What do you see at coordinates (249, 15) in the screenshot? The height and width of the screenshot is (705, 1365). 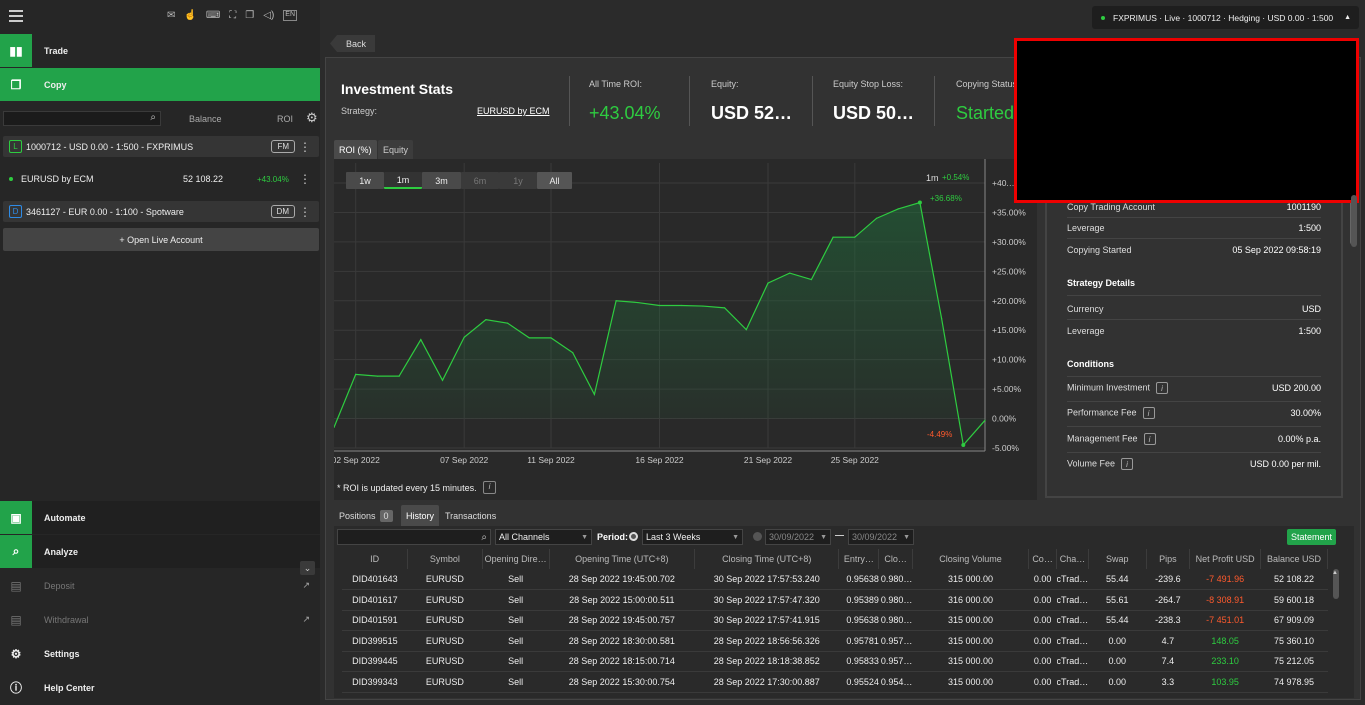 I see `layers-icon: ❐` at bounding box center [249, 15].